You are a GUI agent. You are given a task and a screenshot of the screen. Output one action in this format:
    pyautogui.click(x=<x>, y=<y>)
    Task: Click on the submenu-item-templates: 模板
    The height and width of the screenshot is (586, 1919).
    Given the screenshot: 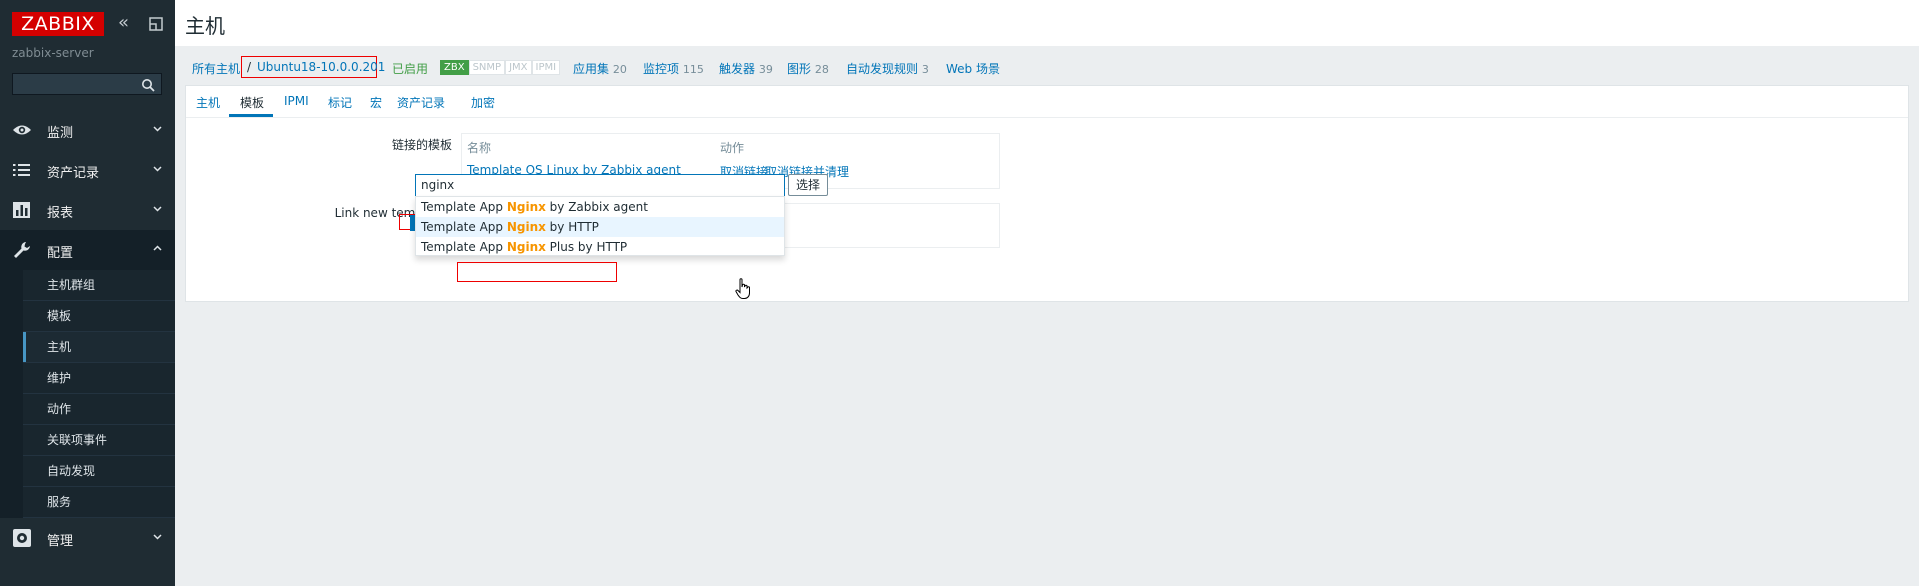 What is the action you would take?
    pyautogui.click(x=99, y=316)
    